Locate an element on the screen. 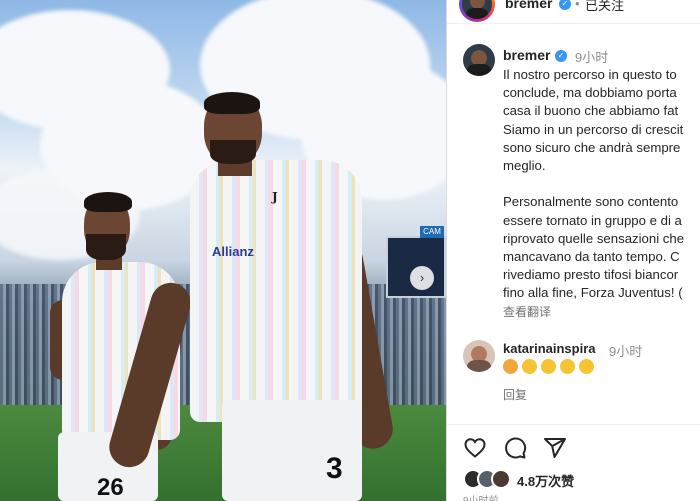  paper-plane-icon is located at coordinates (555, 448).